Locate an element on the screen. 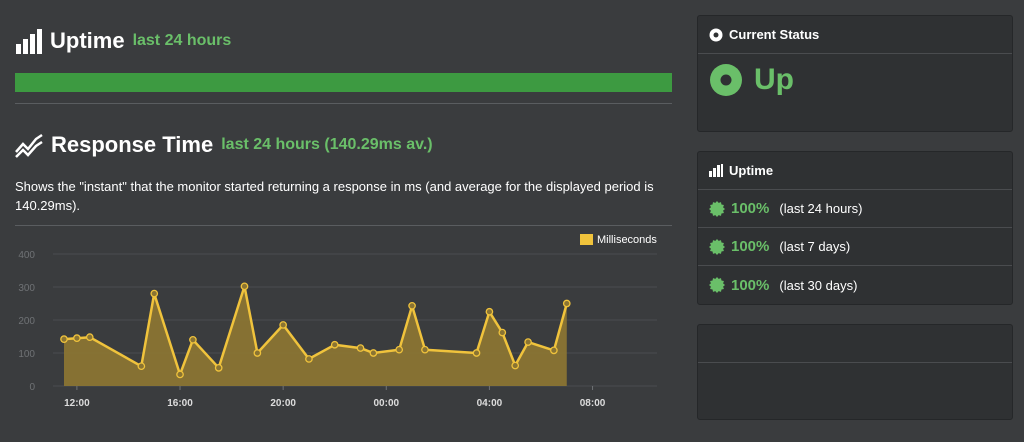 This screenshot has width=1024, height=442. response-time-subtitle: last 24 hours (140.29ms av.) is located at coordinates (327, 144).